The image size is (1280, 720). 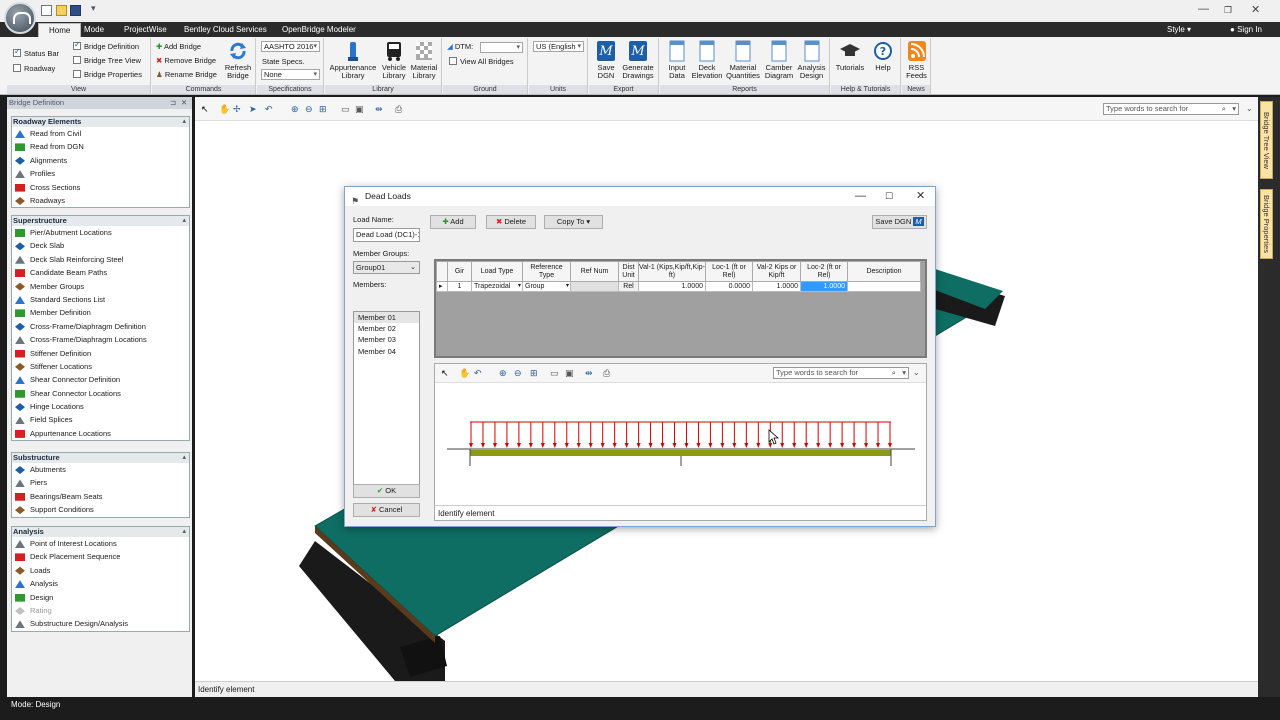 I want to click on camber-diagram-button: Camber Diagram, so click(x=779, y=60).